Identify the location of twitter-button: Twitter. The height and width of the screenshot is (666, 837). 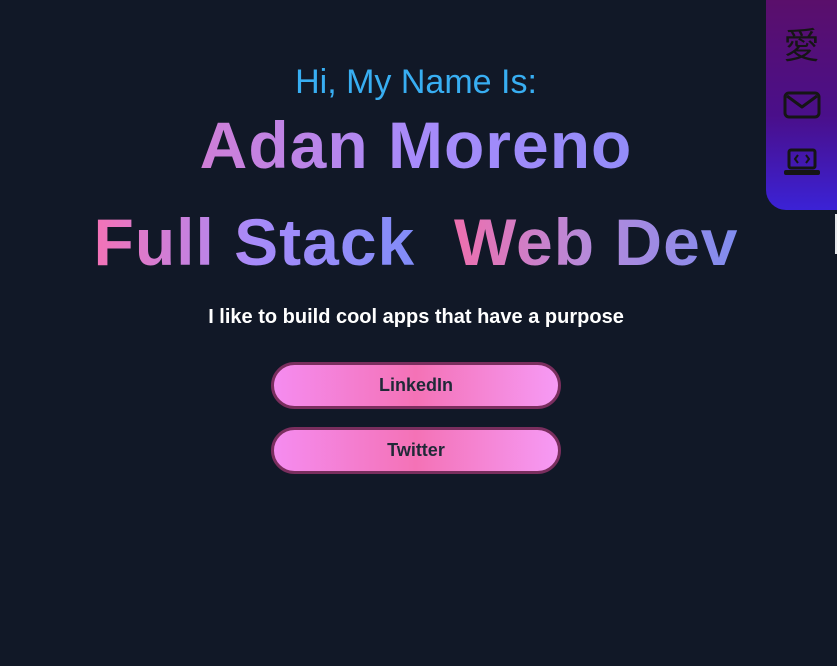
(416, 450).